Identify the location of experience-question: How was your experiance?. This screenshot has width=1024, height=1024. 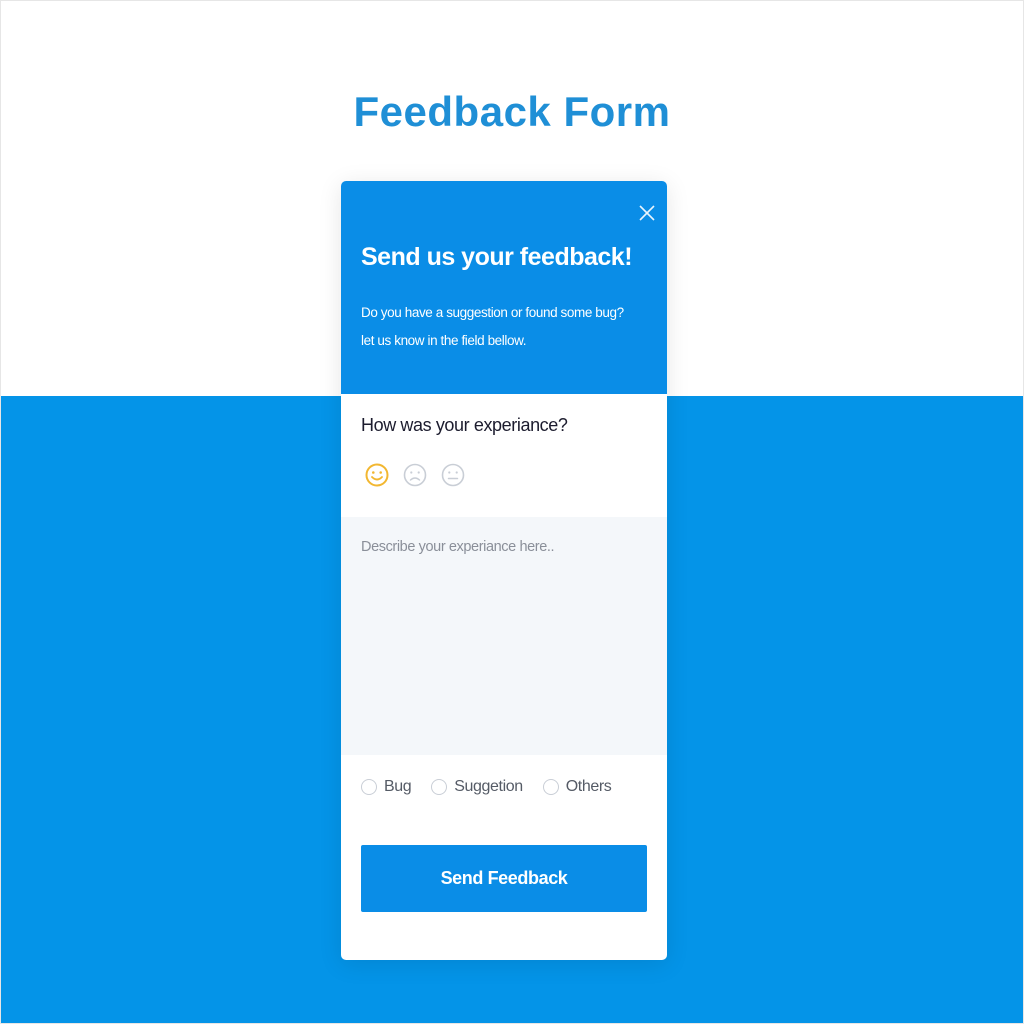
(464, 425).